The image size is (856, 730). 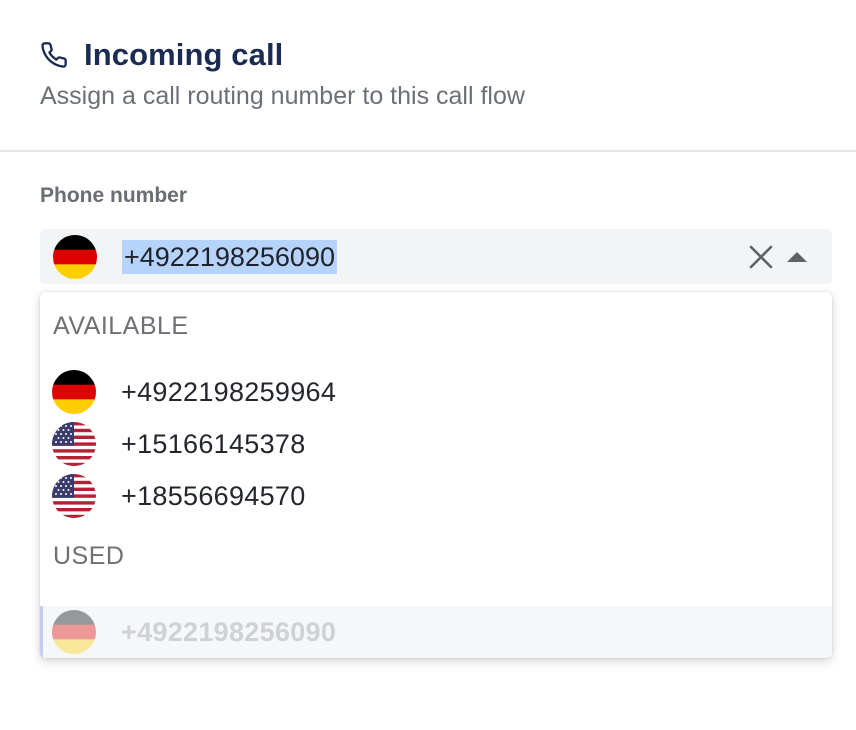 What do you see at coordinates (121, 326) in the screenshot?
I see `group-header-available: AVAILABLE` at bounding box center [121, 326].